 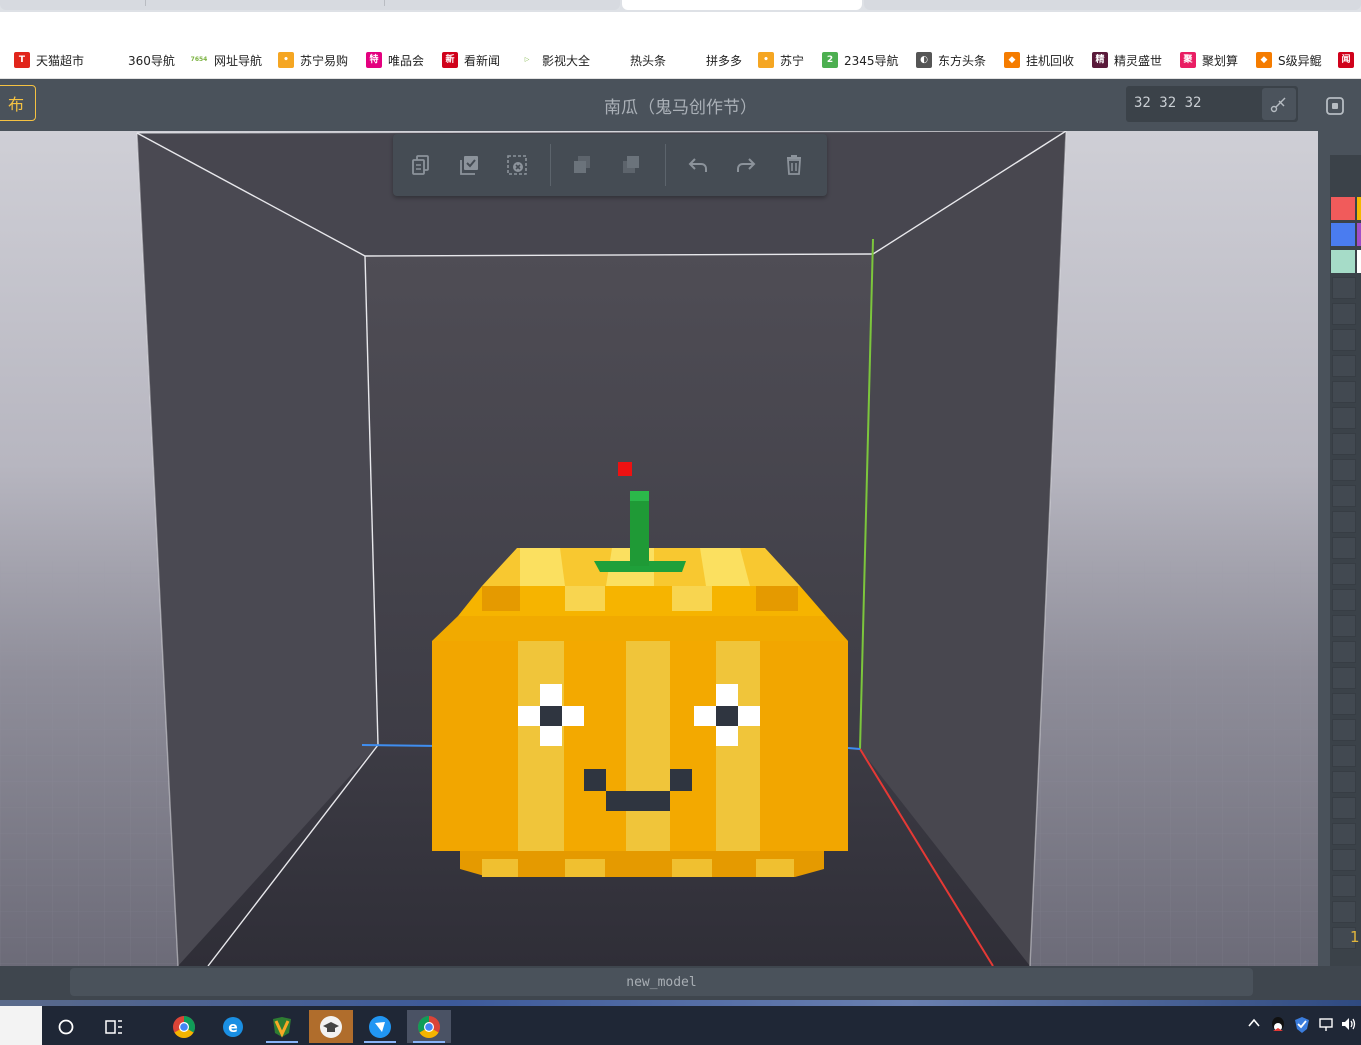 I want to click on bookmark-item: 闻, so click(x=1349, y=60).